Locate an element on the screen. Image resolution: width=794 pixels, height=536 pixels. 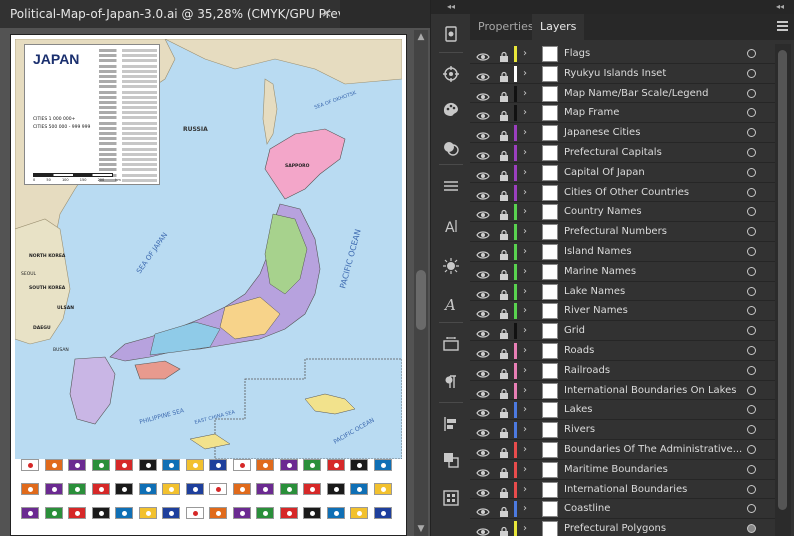
artboard-size-icon is located at coordinates (451, 344).